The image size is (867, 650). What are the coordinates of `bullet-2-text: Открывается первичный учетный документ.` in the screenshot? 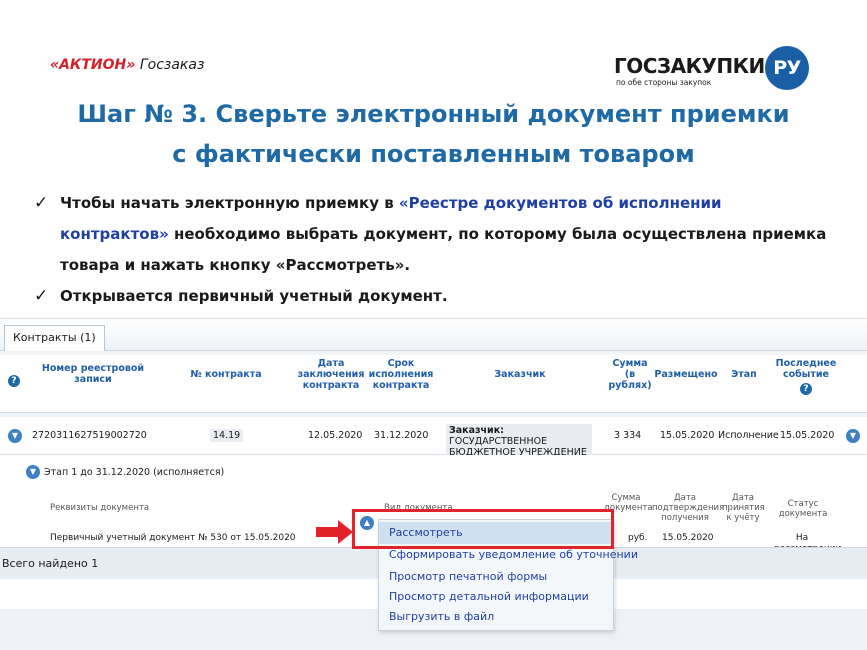 It's located at (254, 296).